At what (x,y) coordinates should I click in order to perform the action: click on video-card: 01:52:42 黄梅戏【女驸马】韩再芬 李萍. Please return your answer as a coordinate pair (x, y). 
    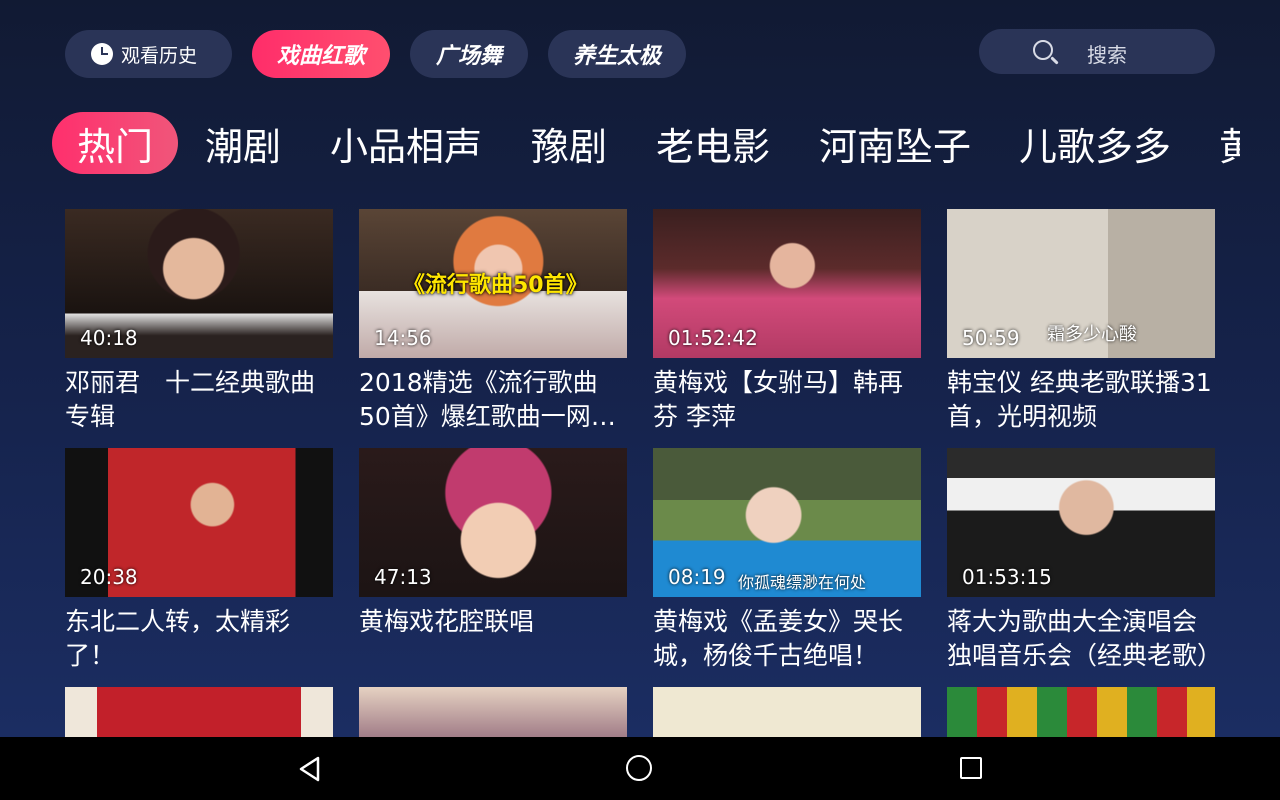
    Looking at the image, I should click on (787, 321).